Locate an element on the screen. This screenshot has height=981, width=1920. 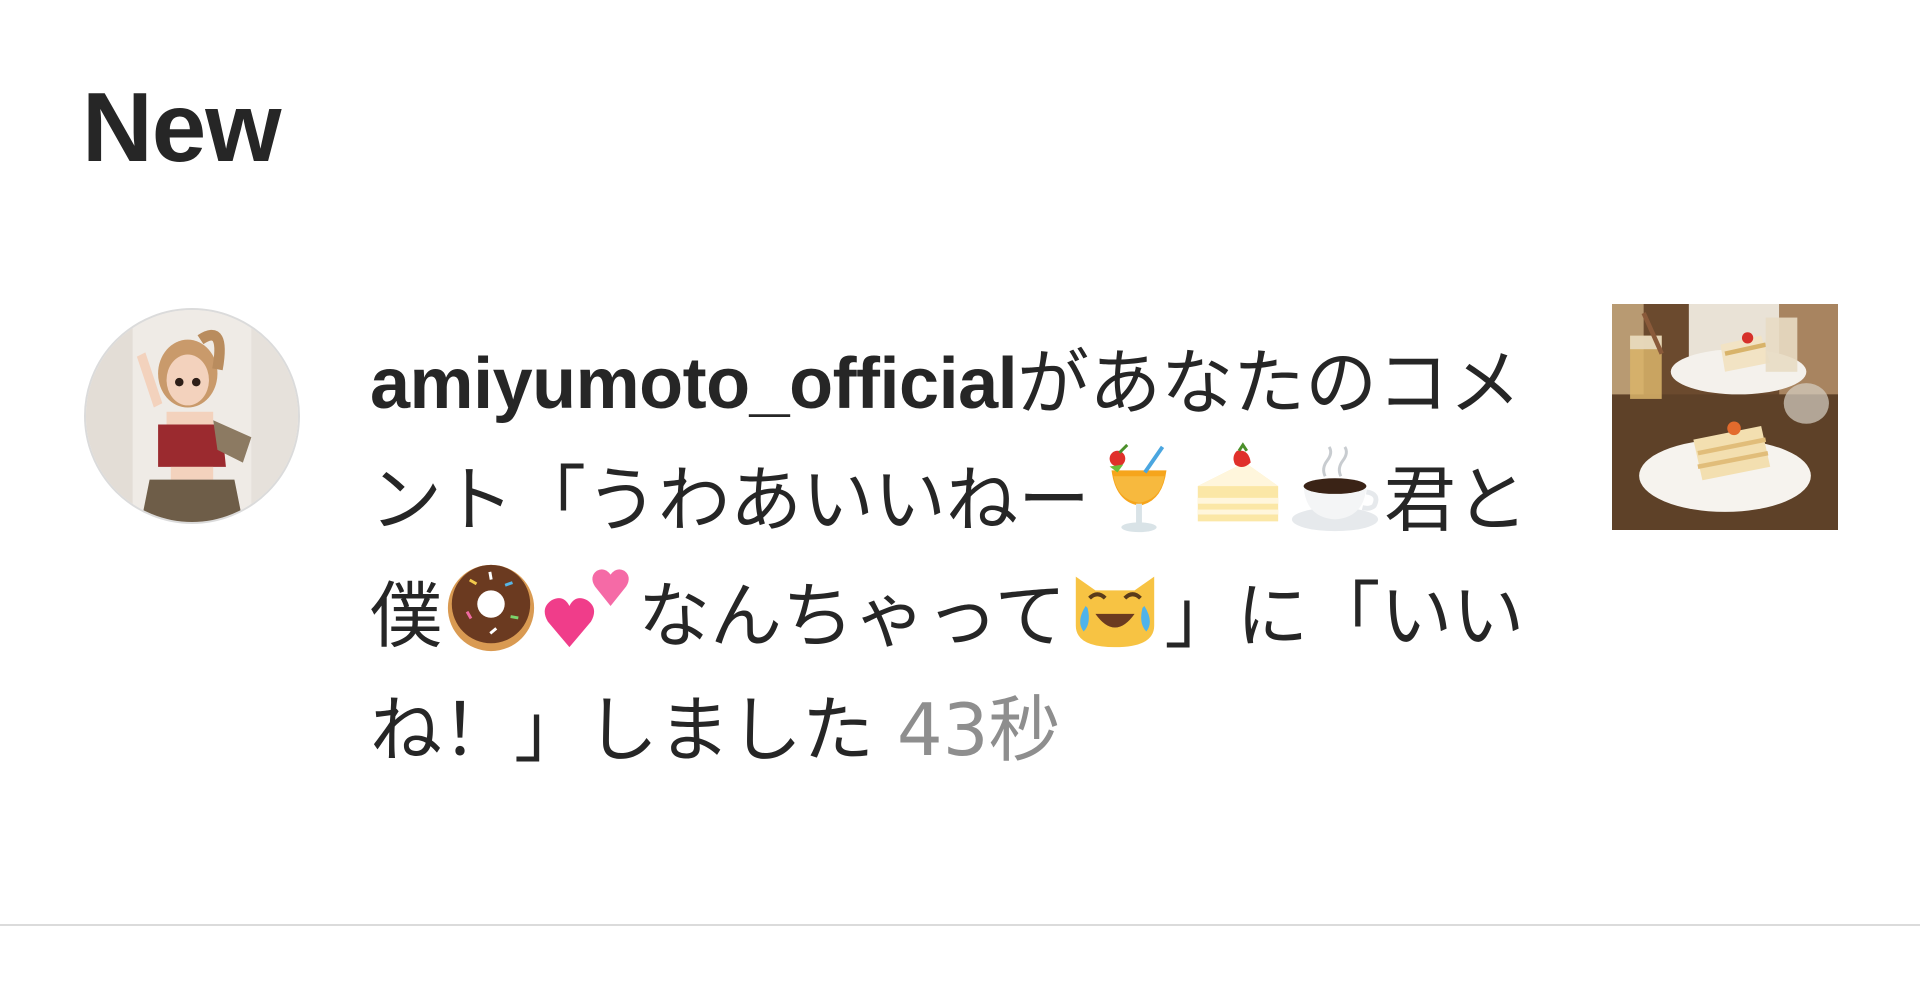
timestamp: 43秒 is located at coordinates (978, 730).